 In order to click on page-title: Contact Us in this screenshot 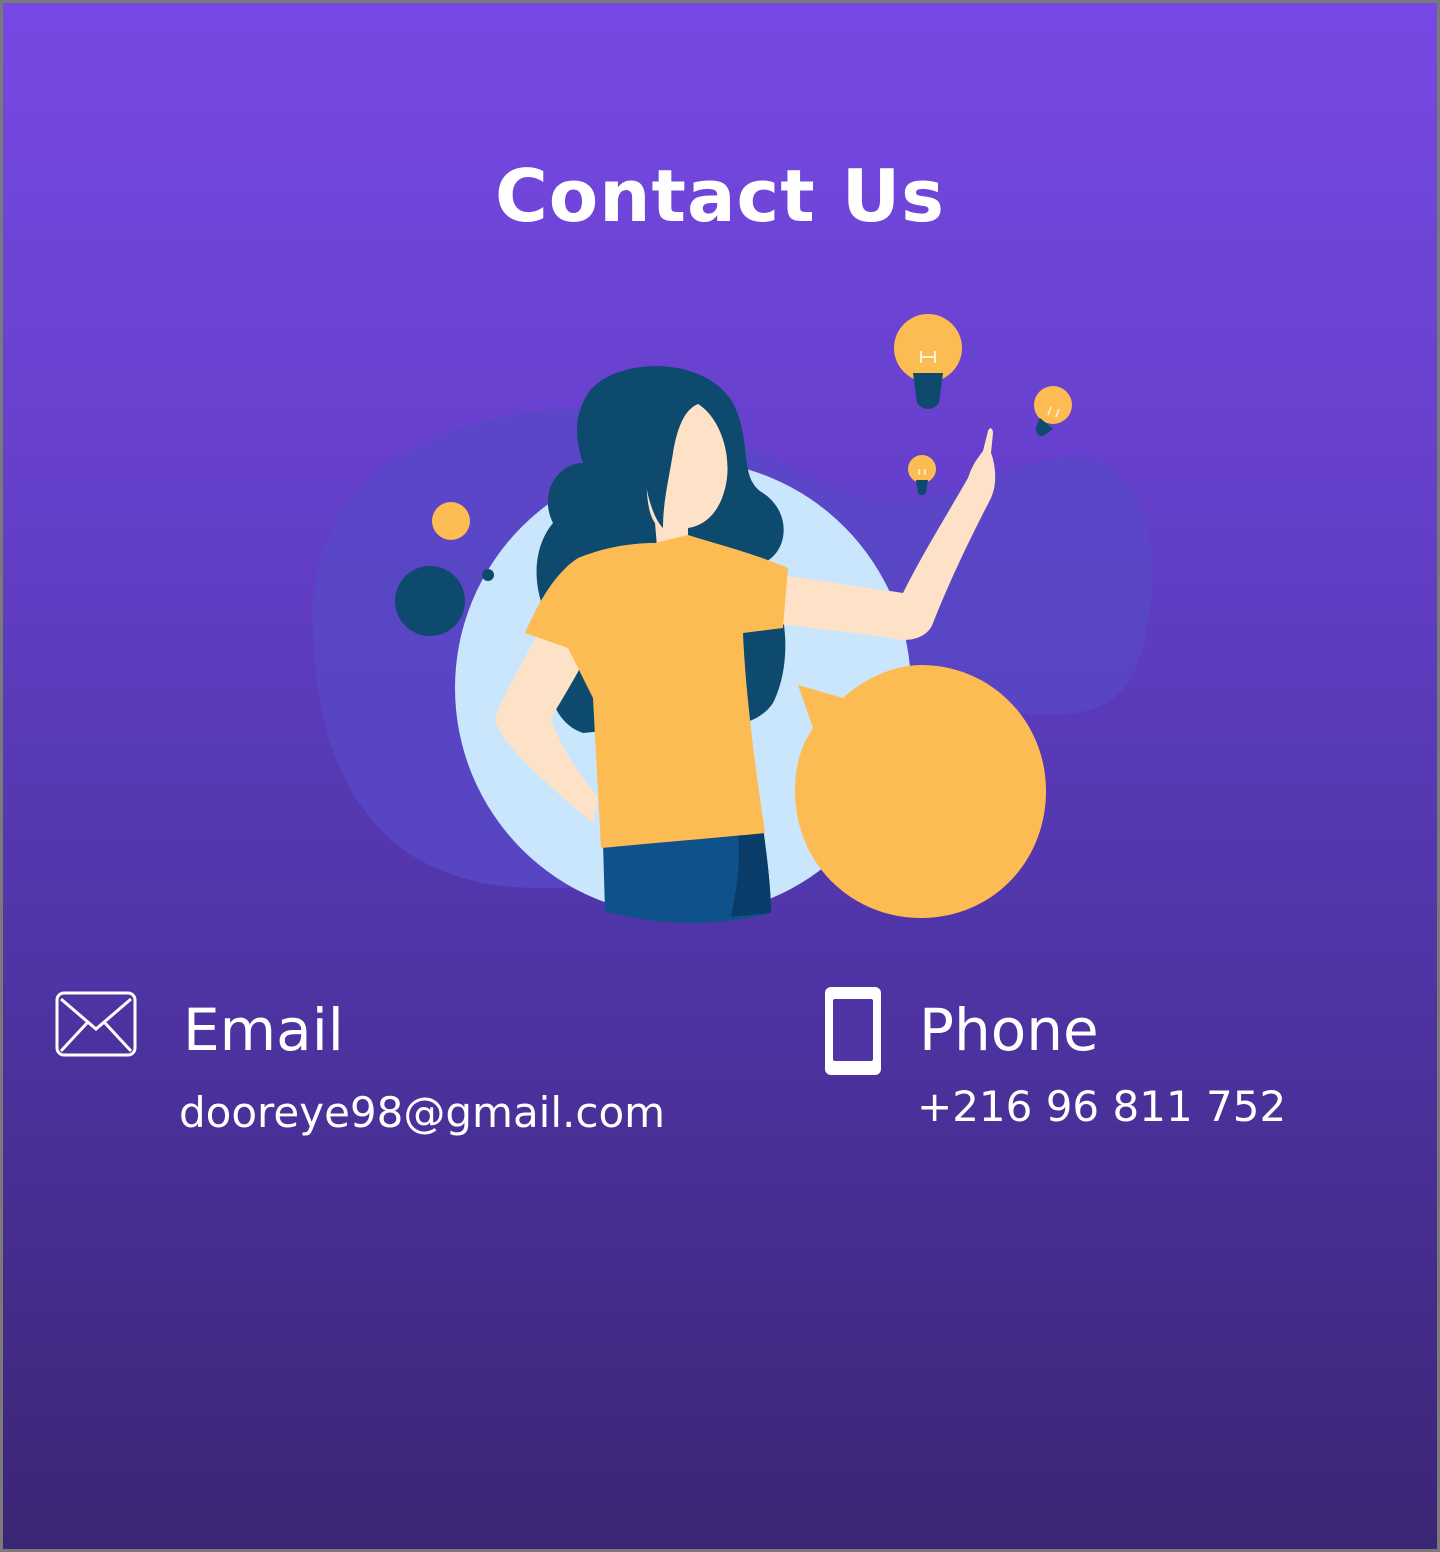, I will do `click(720, 196)`.